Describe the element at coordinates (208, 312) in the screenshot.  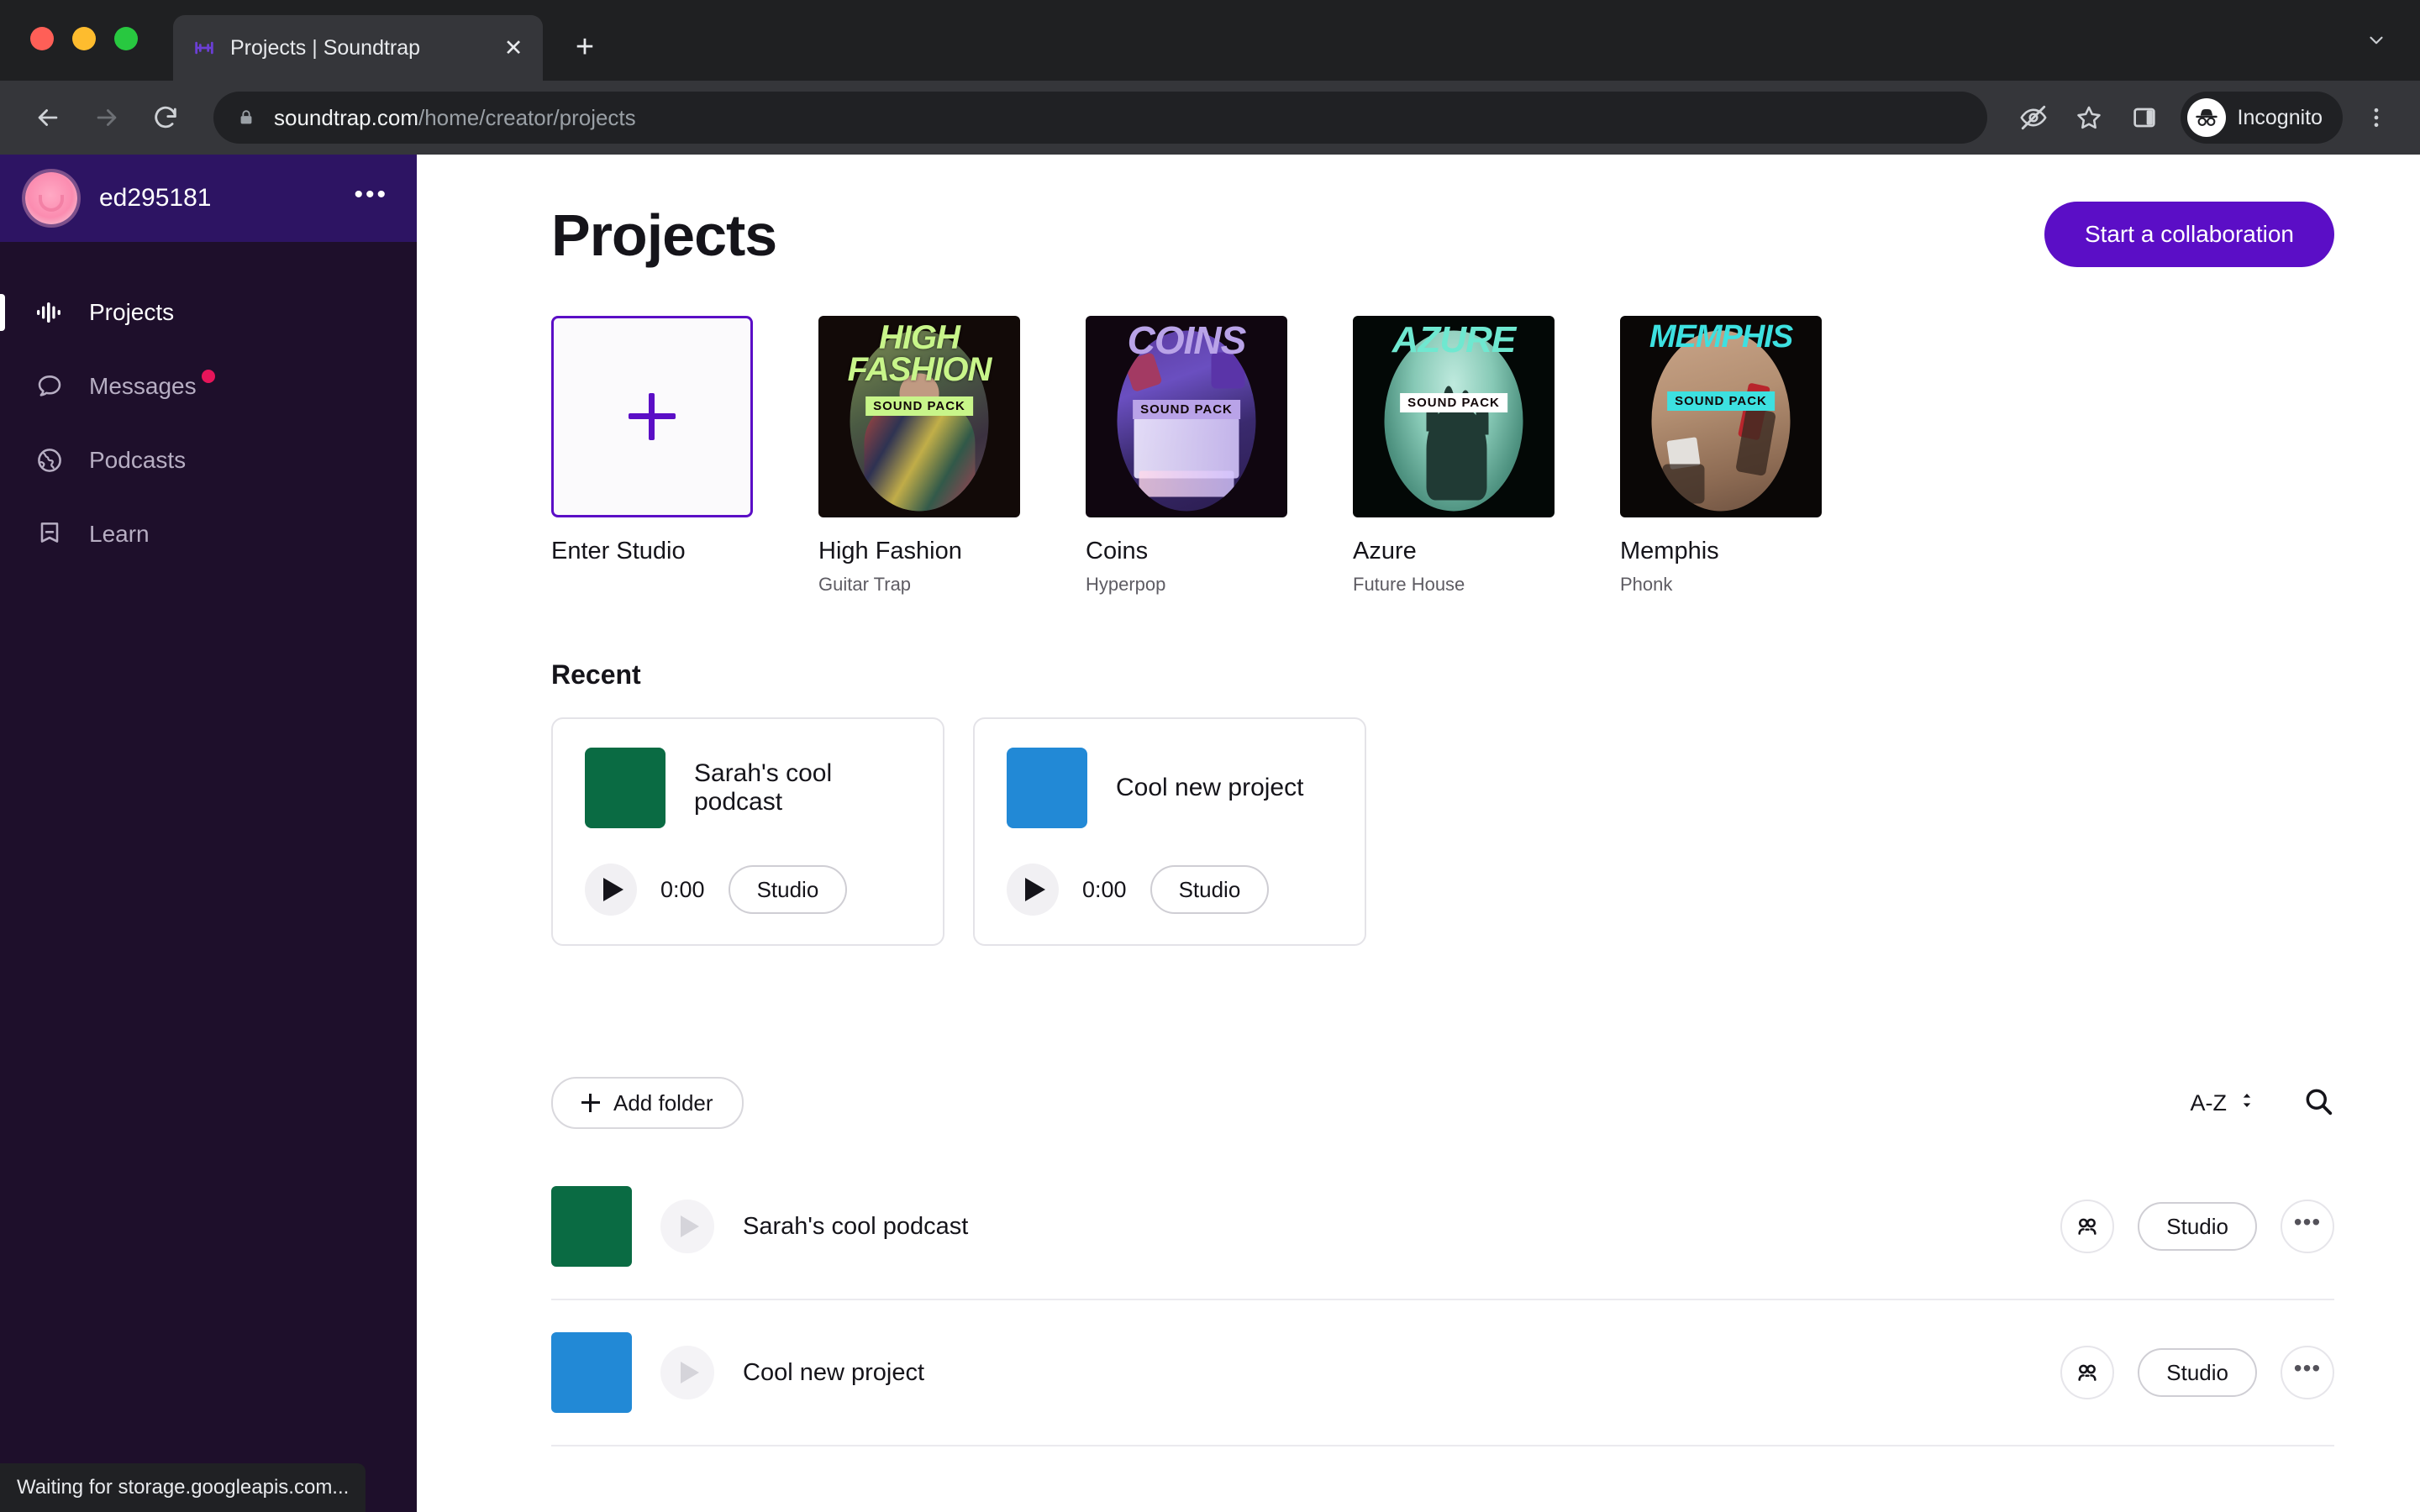
I see `sidebar-item-projects: Projects` at that location.